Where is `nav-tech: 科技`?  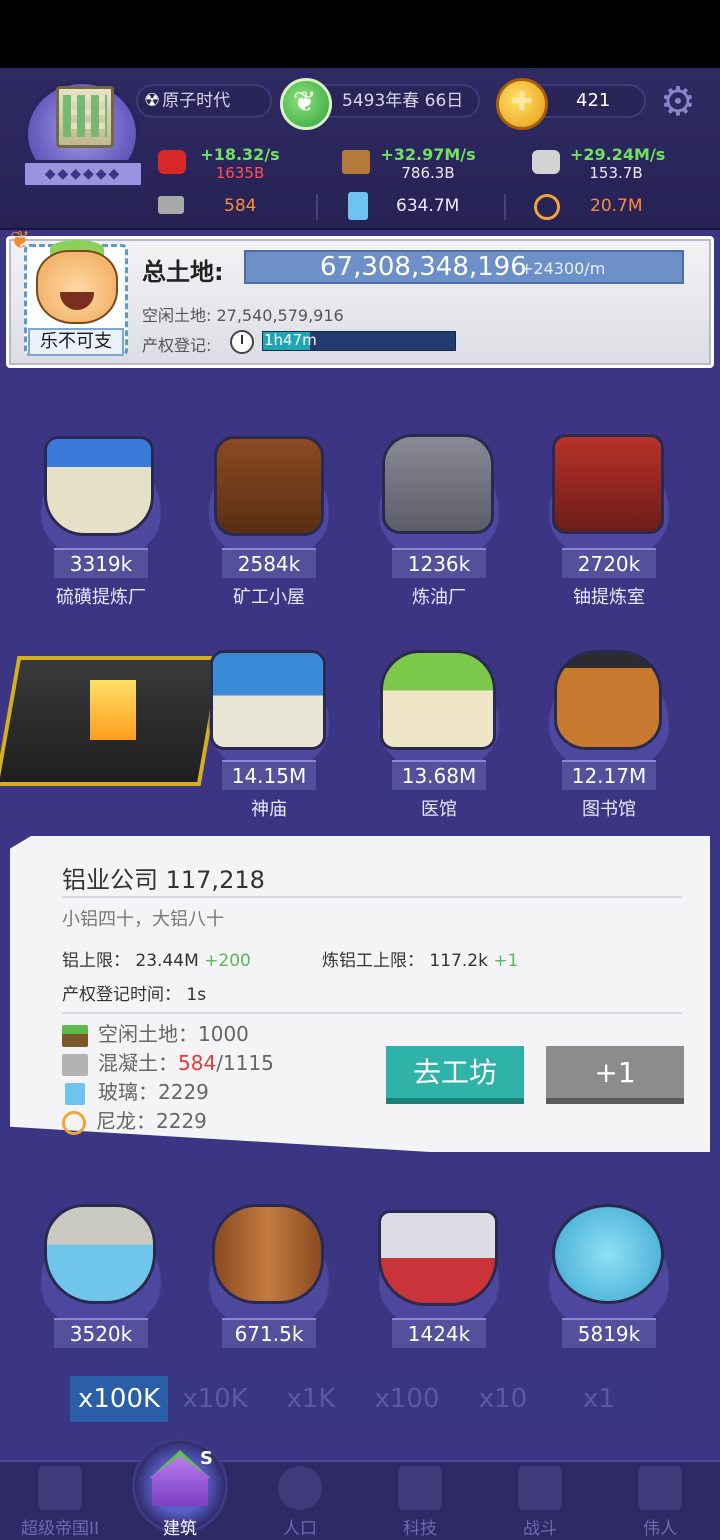
nav-tech: 科技 is located at coordinates (420, 1500).